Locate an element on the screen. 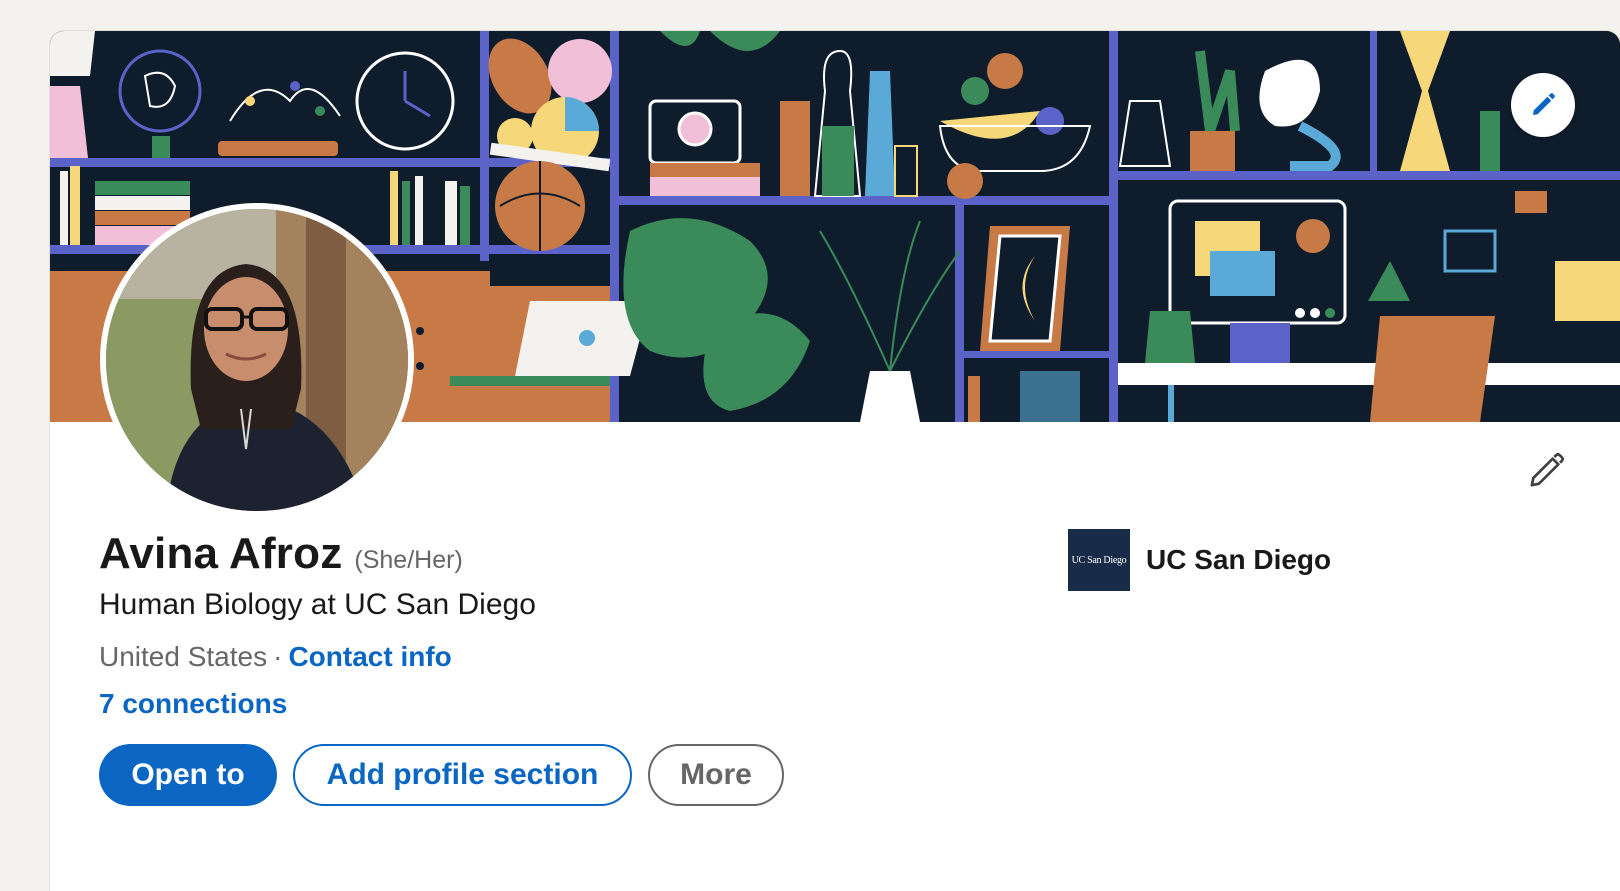  edit-banner-button is located at coordinates (1543, 105).